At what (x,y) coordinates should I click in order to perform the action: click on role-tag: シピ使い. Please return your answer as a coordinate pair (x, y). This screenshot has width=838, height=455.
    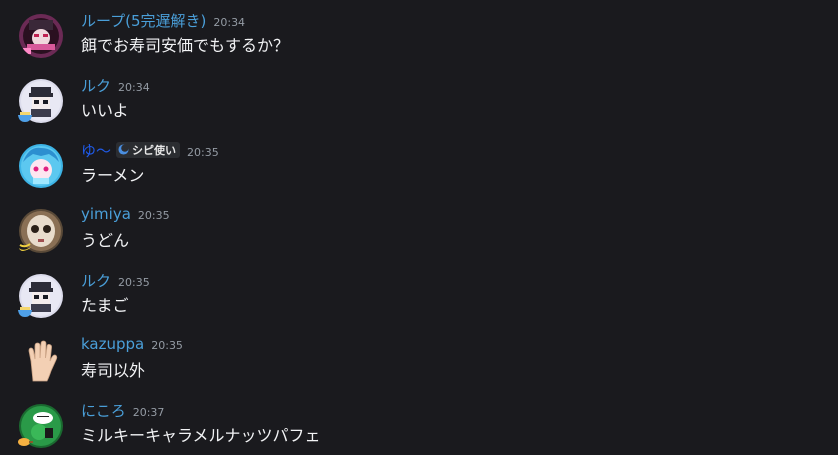
    Looking at the image, I should click on (148, 149).